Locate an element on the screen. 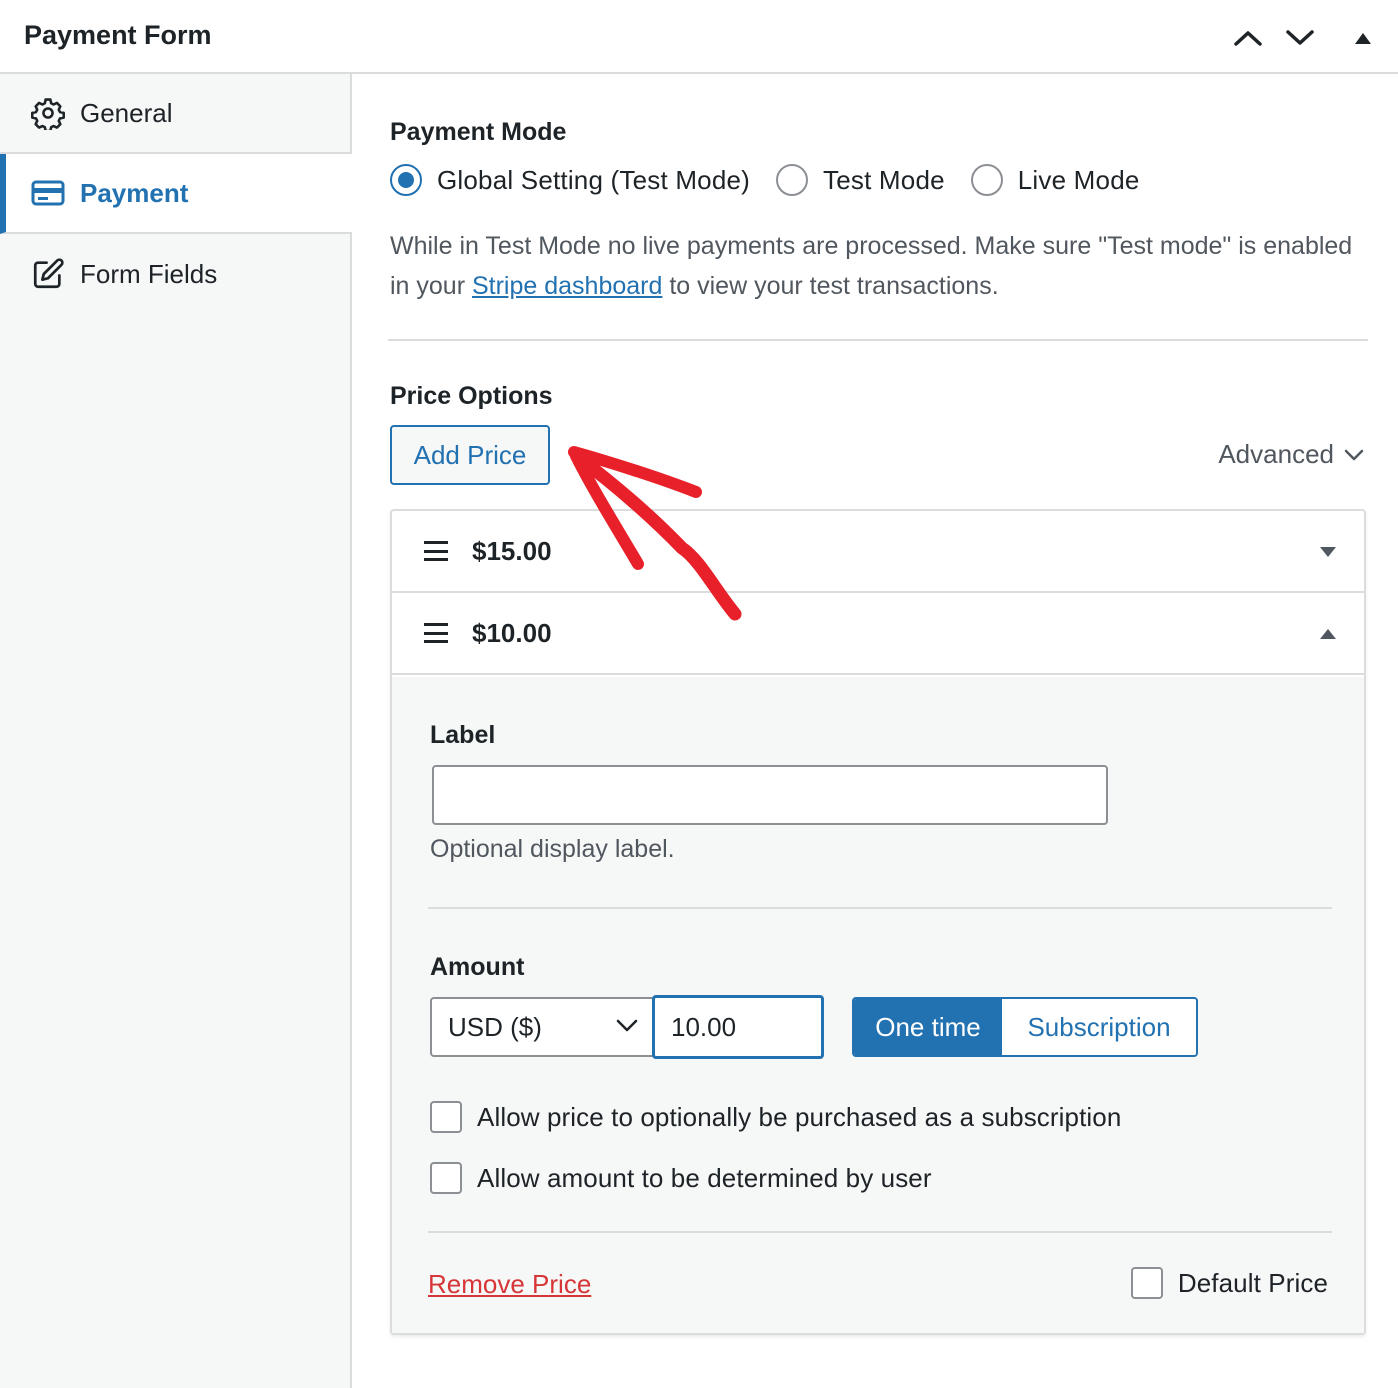 This screenshot has width=1398, height=1388. price-option-header: $10.00 is located at coordinates (878, 634).